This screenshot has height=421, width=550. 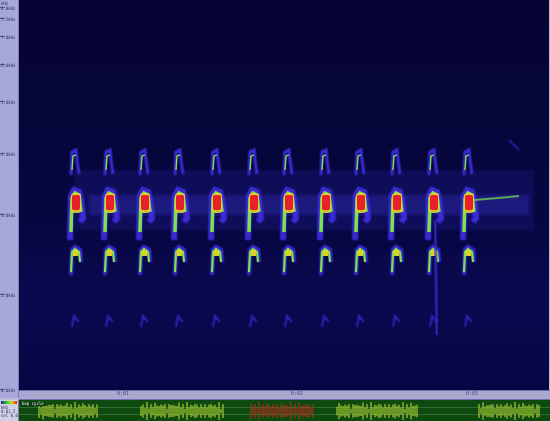 I want to click on frequency-tick: 3.0kHz, so click(x=9, y=218).